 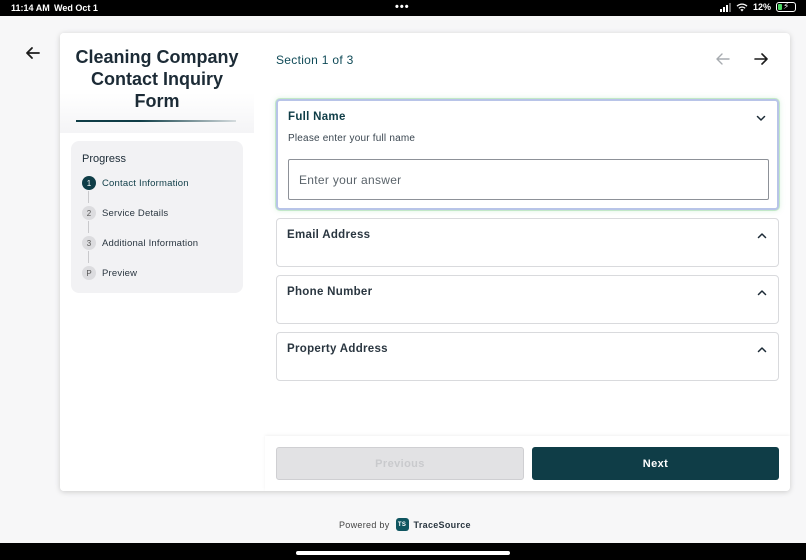 What do you see at coordinates (150, 243) in the screenshot?
I see `step-label: Additional Information` at bounding box center [150, 243].